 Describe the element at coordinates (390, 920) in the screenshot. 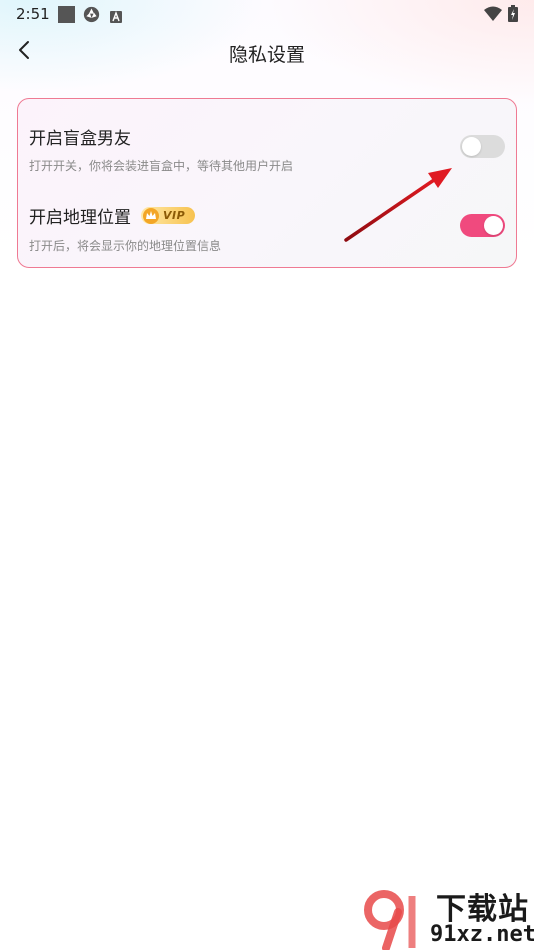

I see `watermark-9-icon` at that location.